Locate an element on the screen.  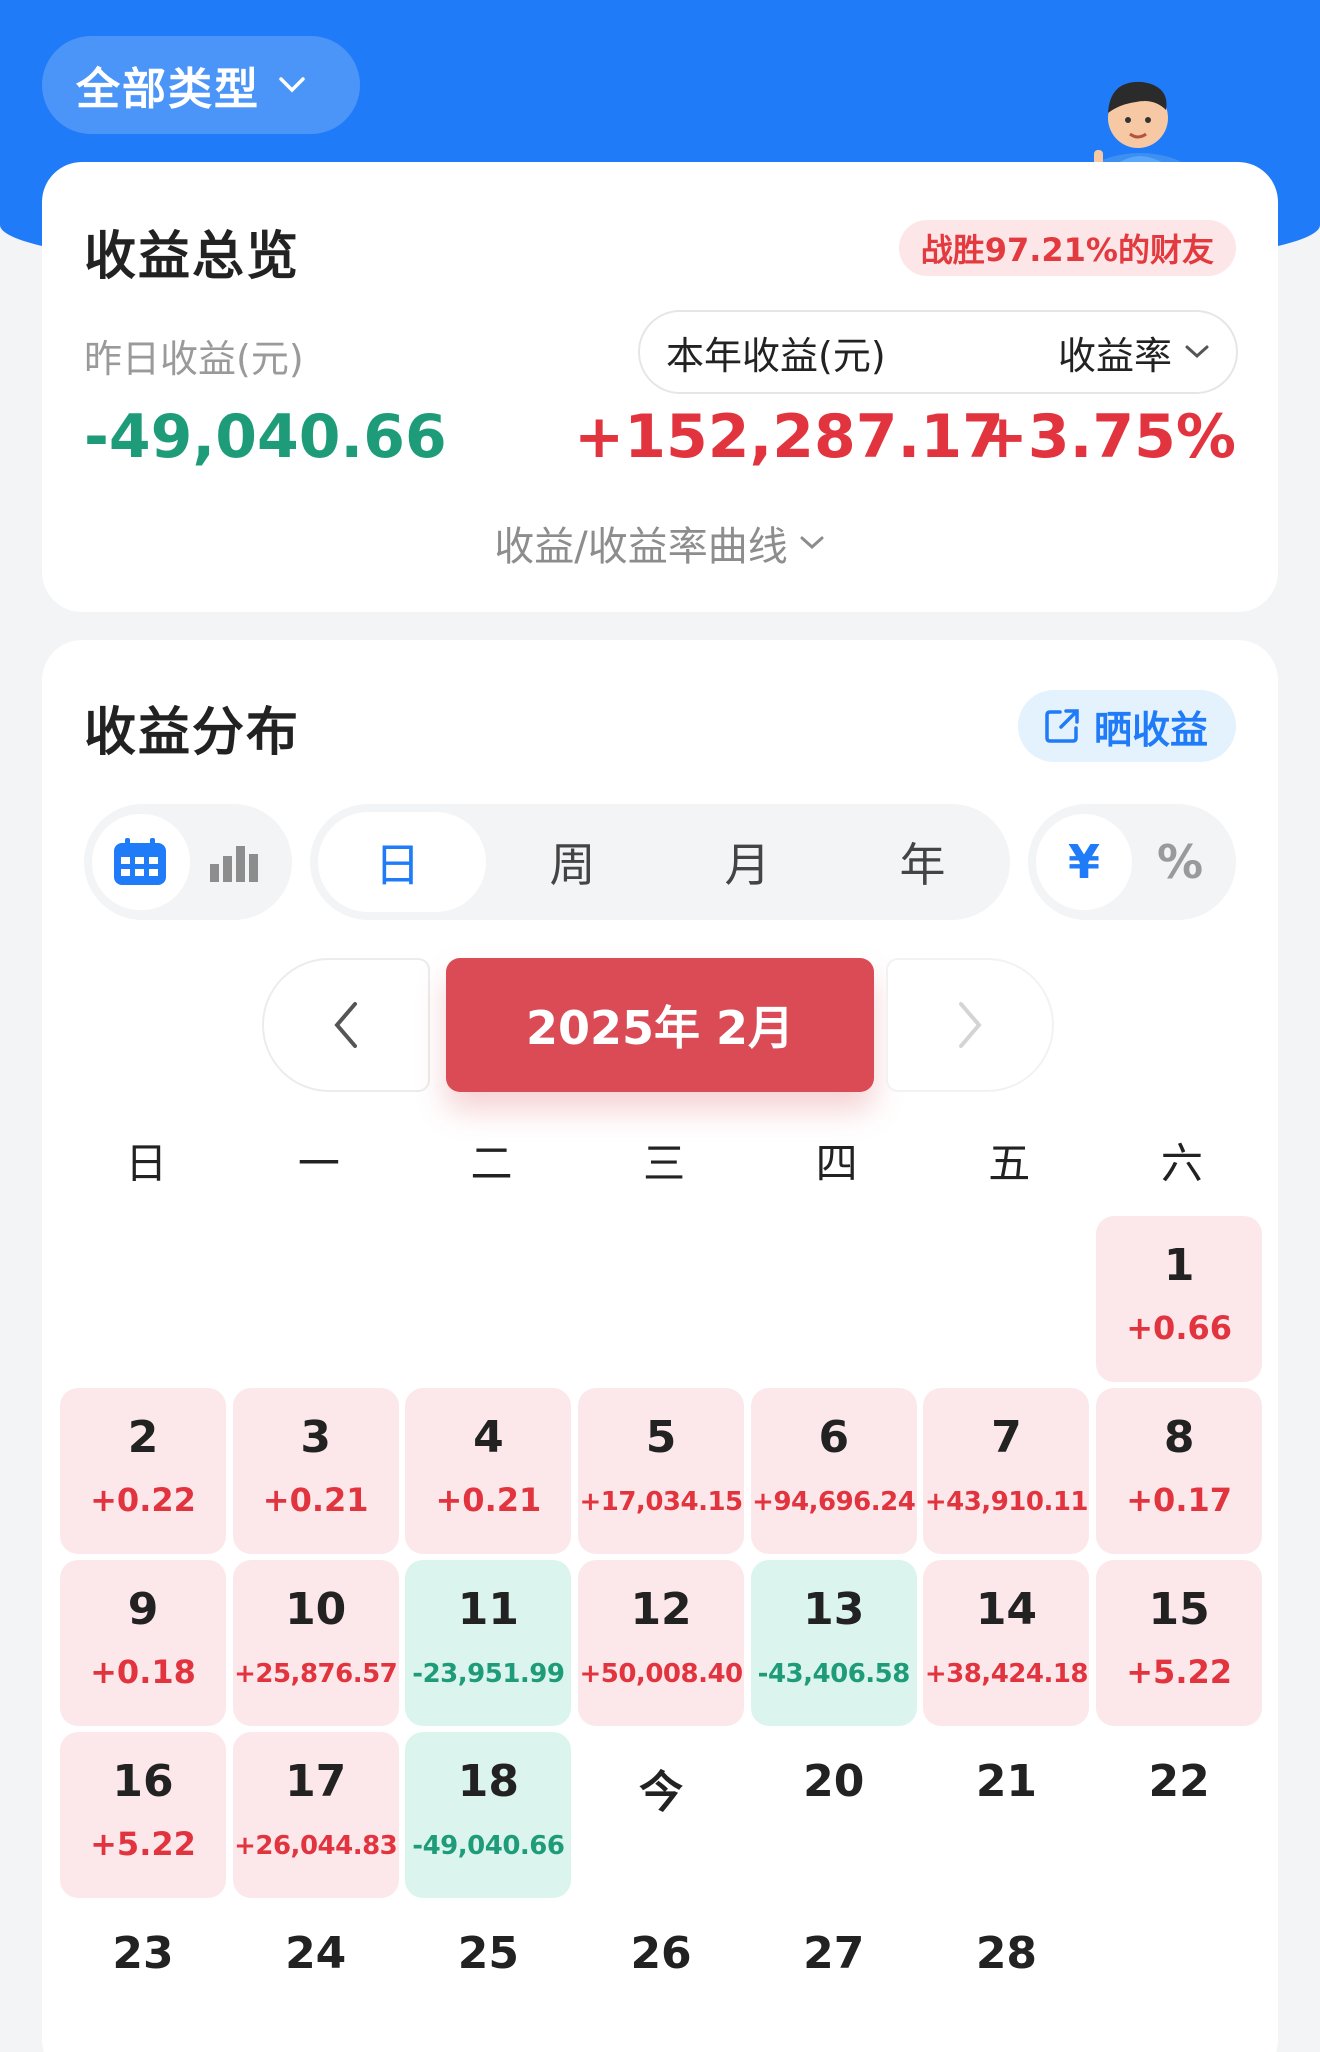
calendar-day-cell: 28 is located at coordinates (1006, 1978).